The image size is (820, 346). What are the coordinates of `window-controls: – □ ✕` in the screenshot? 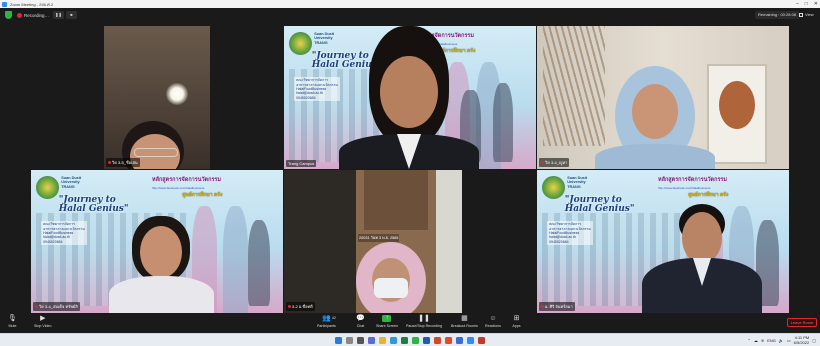 It's located at (807, 4).